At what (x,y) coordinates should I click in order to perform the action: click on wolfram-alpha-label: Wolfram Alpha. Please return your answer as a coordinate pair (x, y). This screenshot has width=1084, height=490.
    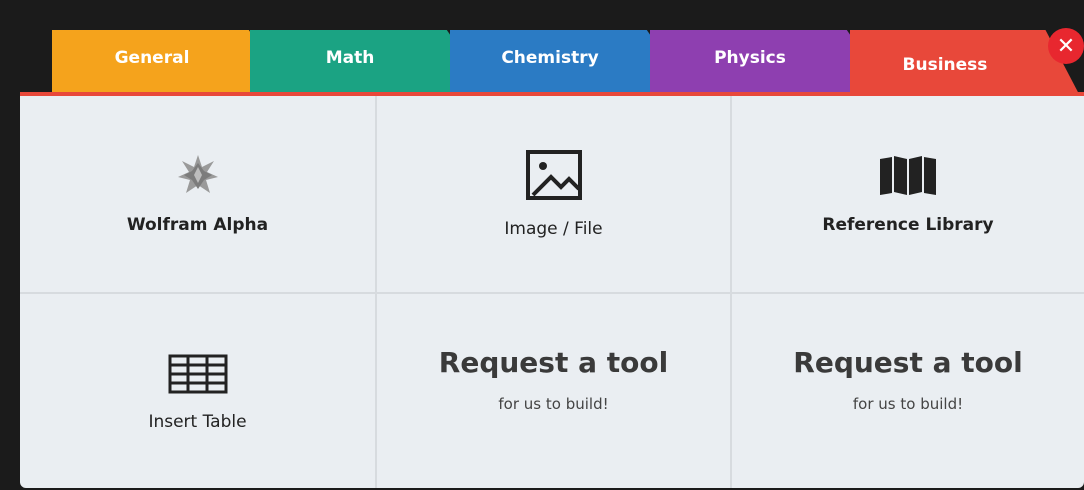
    Looking at the image, I should click on (197, 225).